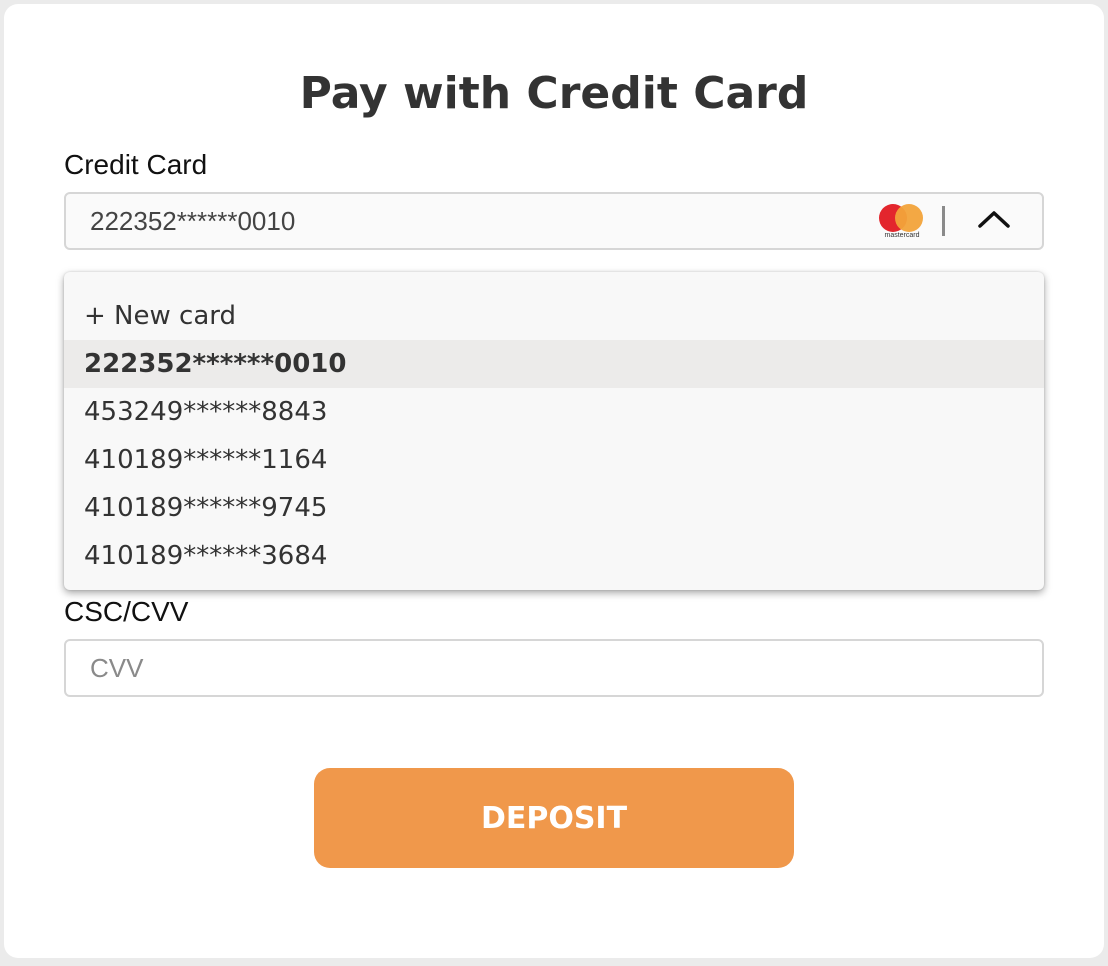 The width and height of the screenshot is (1108, 966). What do you see at coordinates (554, 556) in the screenshot?
I see `dropdown-option: 410189******3684` at bounding box center [554, 556].